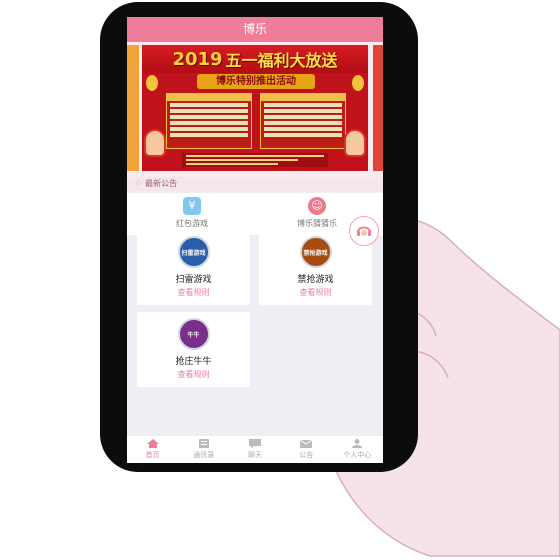 The image size is (560, 560). I want to click on promo-banner: 2019 五一福利大放送 博乐特别推出活动, so click(255, 108).